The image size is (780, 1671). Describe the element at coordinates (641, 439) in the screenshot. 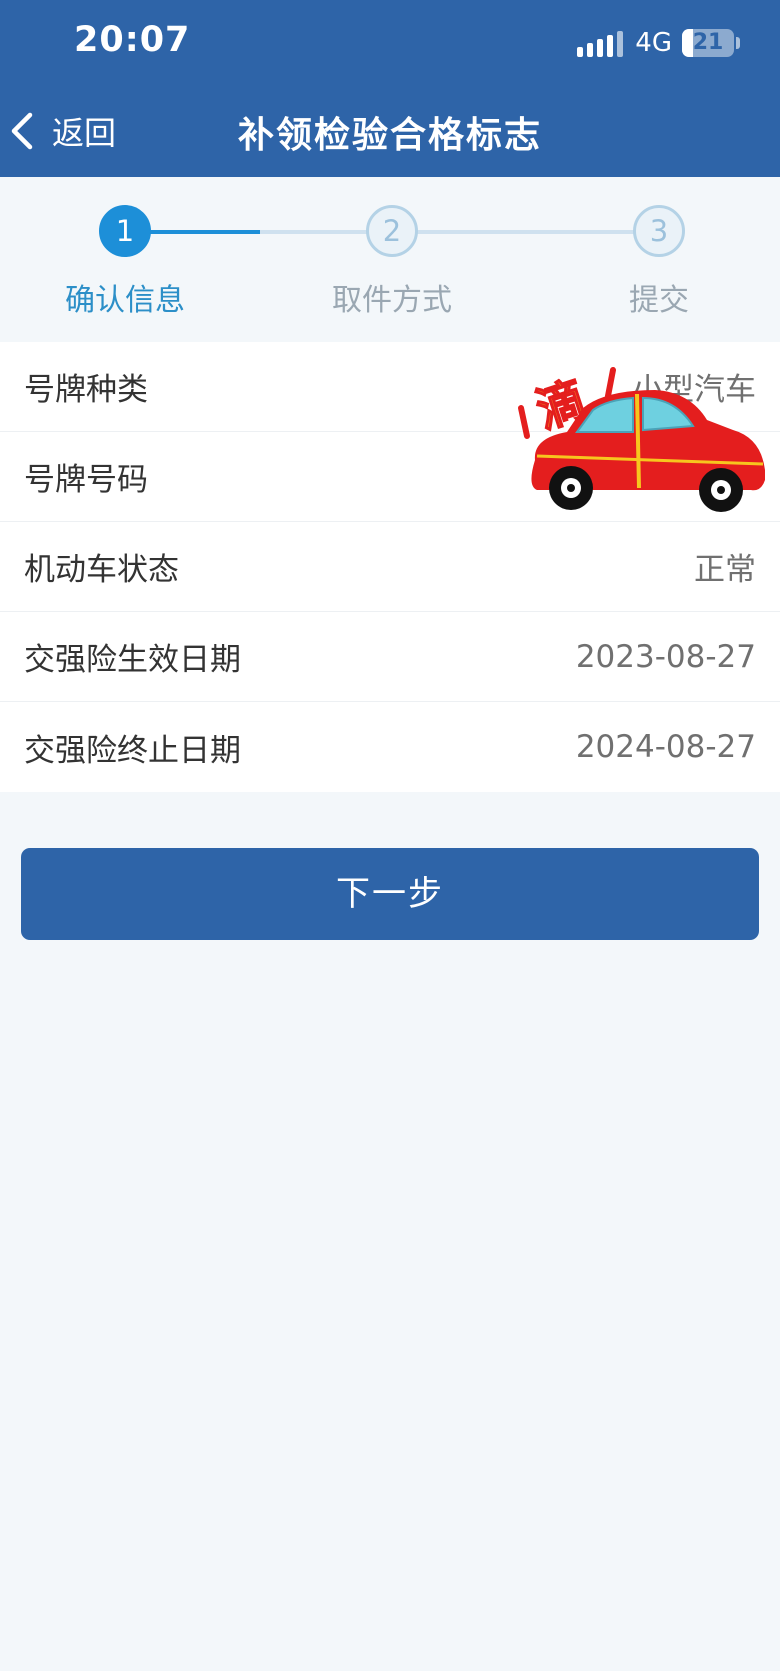

I see `red-car-sticker-icon: 滴` at that location.